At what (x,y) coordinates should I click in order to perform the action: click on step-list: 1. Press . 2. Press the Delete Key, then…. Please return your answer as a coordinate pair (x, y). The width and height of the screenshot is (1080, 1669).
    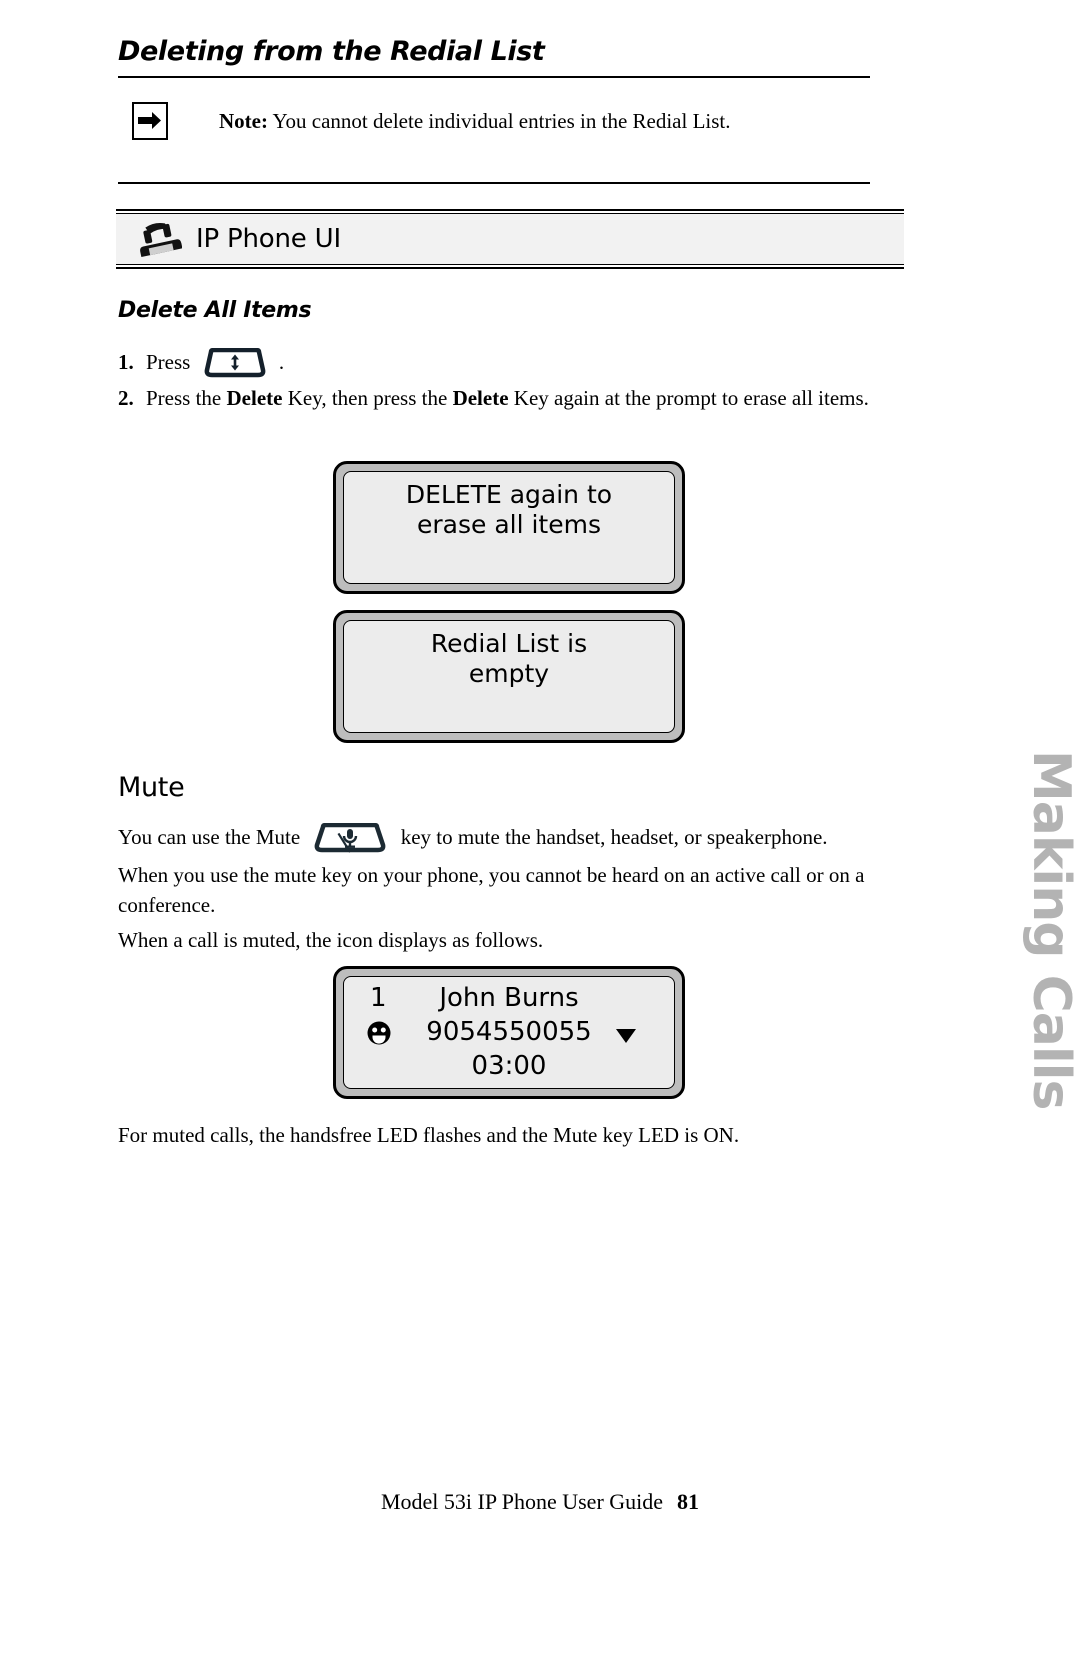
    Looking at the image, I should click on (503, 383).